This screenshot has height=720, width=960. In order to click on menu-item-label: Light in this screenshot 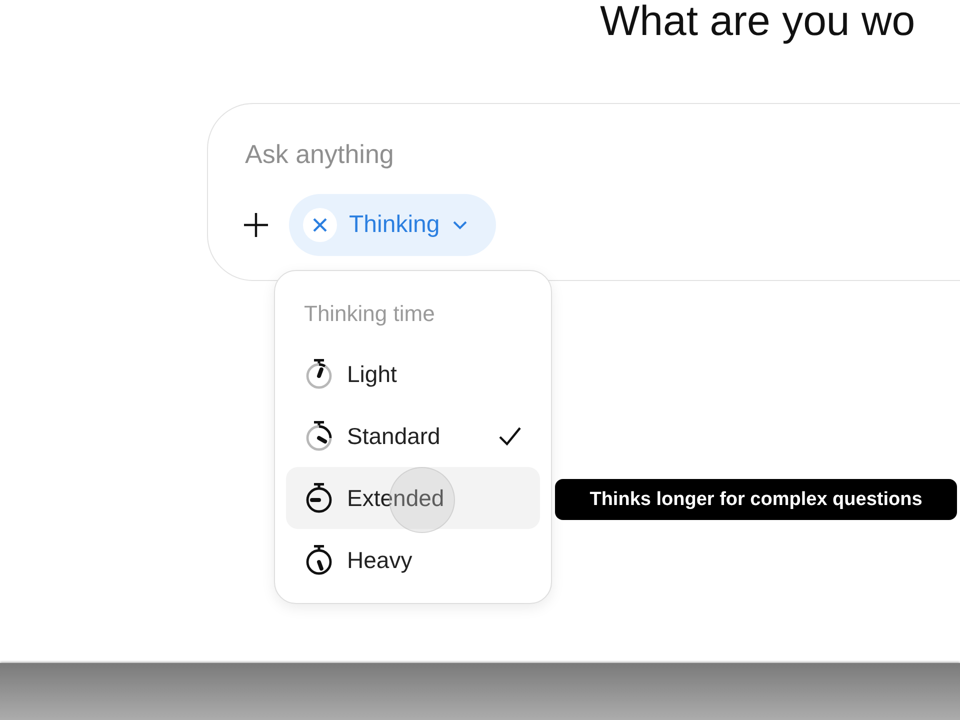, I will do `click(372, 374)`.